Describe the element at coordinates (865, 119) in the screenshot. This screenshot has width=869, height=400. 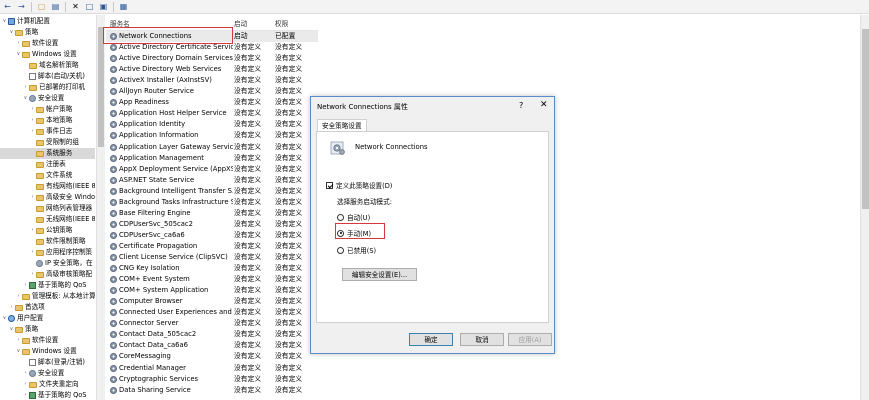
I see `list-scroll-thumb` at that location.